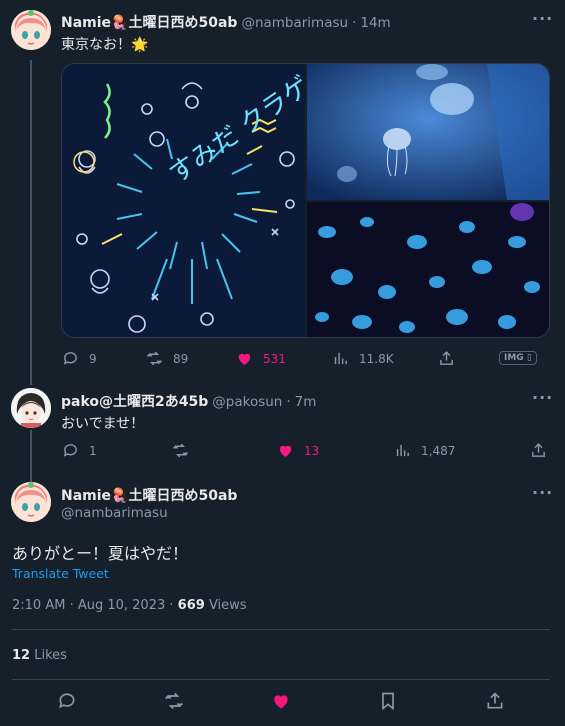  Describe the element at coordinates (167, 358) in the screenshot. I see `retweet-button: 89` at that location.